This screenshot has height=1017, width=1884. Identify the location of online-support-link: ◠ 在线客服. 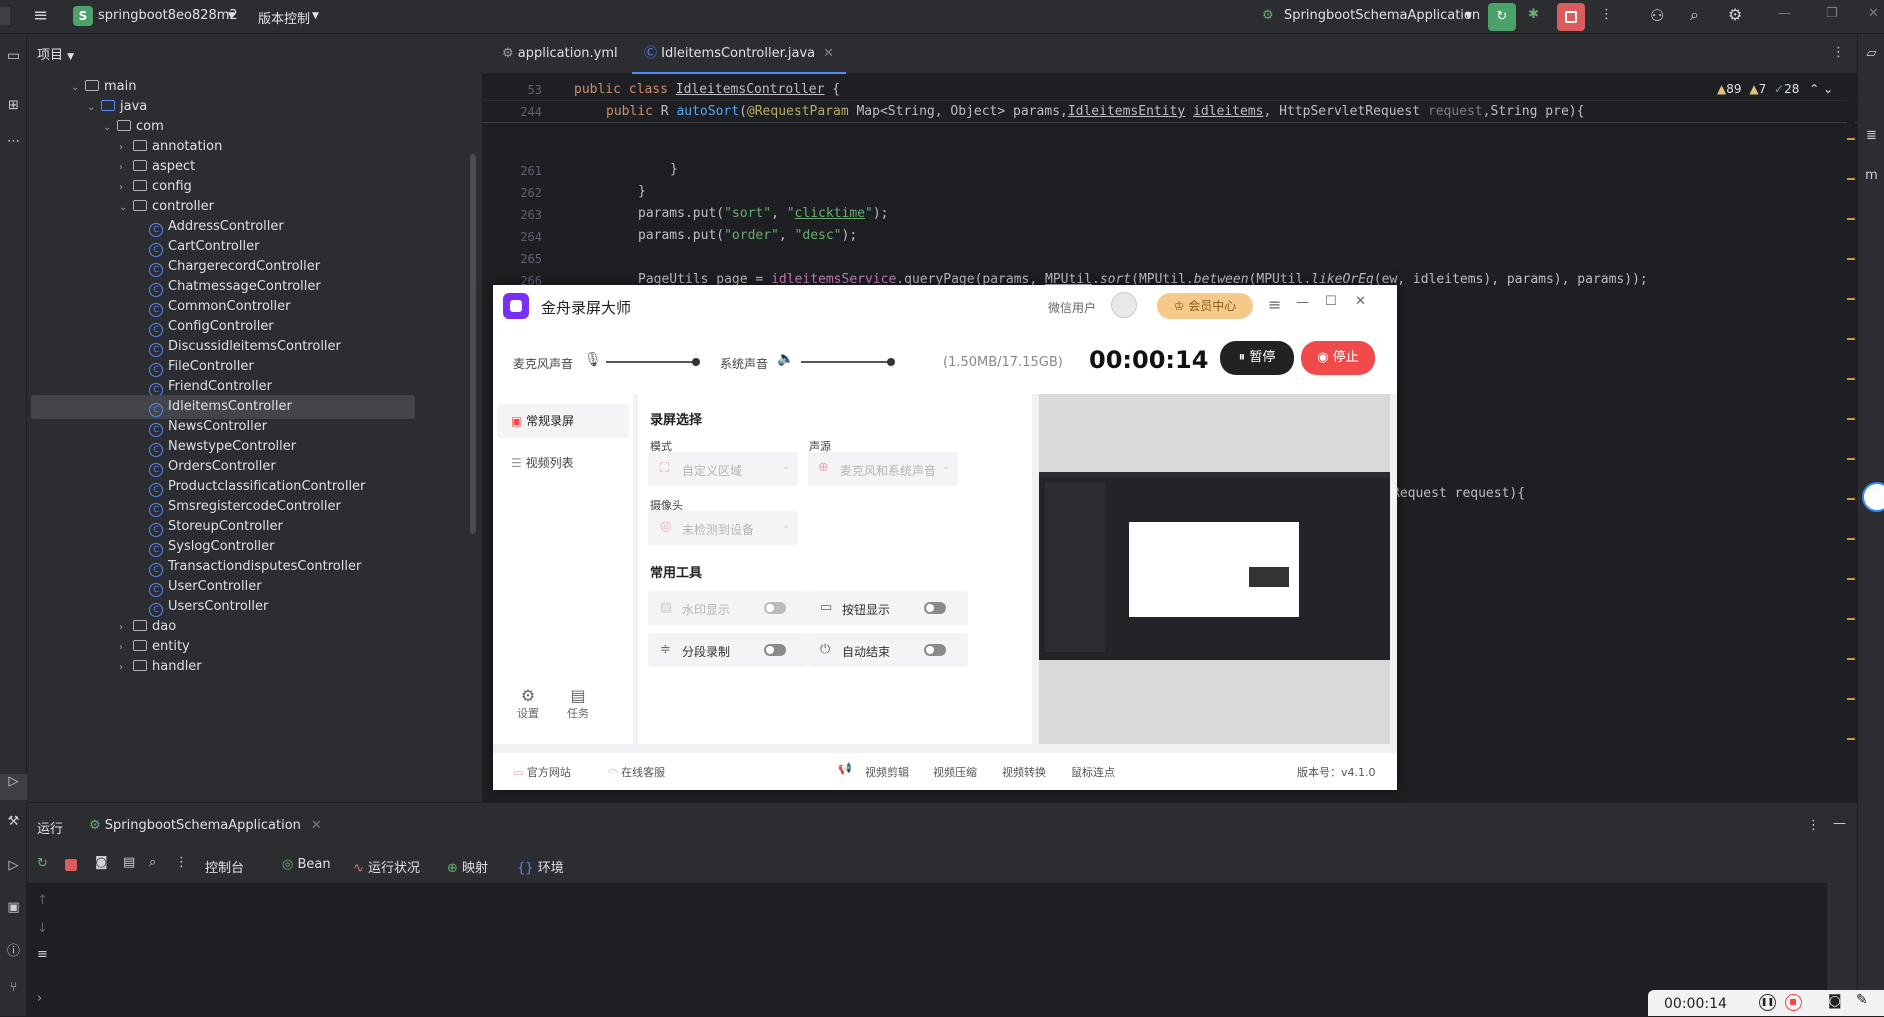
(636, 772).